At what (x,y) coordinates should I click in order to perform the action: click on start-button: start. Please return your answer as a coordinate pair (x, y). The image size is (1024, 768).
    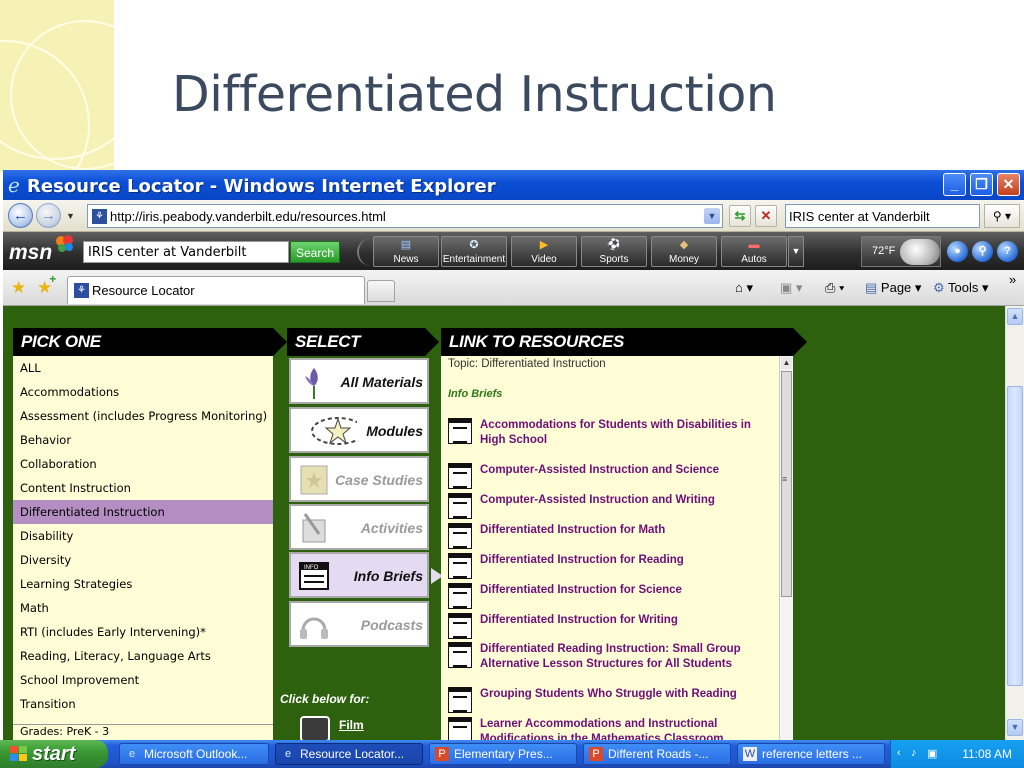
    Looking at the image, I should click on (54, 754).